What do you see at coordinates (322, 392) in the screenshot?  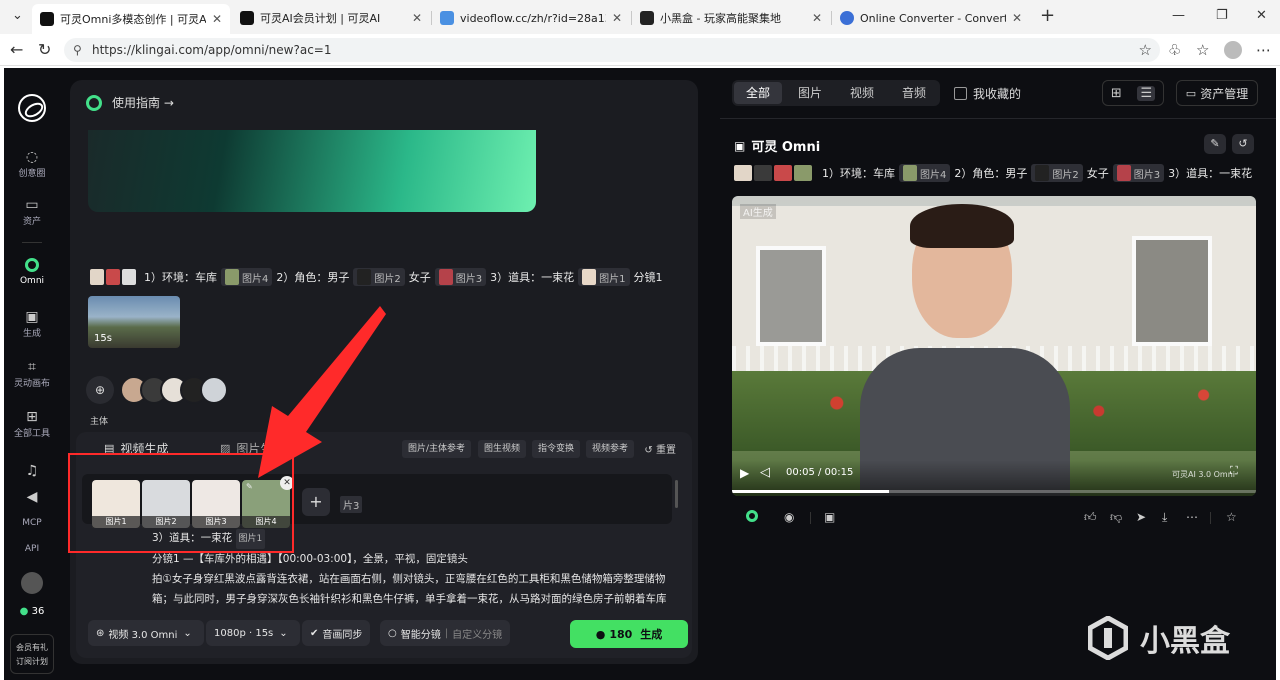 I see `annotation-arrow` at bounding box center [322, 392].